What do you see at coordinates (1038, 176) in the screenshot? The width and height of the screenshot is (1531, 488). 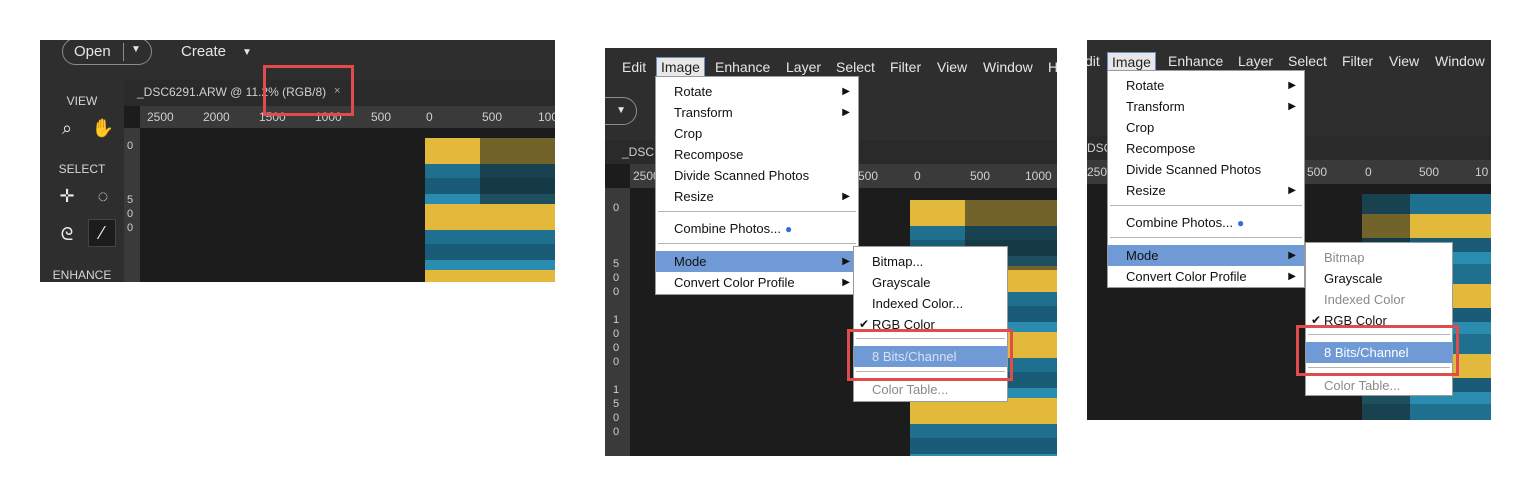 I see `ruler-label: 1000` at bounding box center [1038, 176].